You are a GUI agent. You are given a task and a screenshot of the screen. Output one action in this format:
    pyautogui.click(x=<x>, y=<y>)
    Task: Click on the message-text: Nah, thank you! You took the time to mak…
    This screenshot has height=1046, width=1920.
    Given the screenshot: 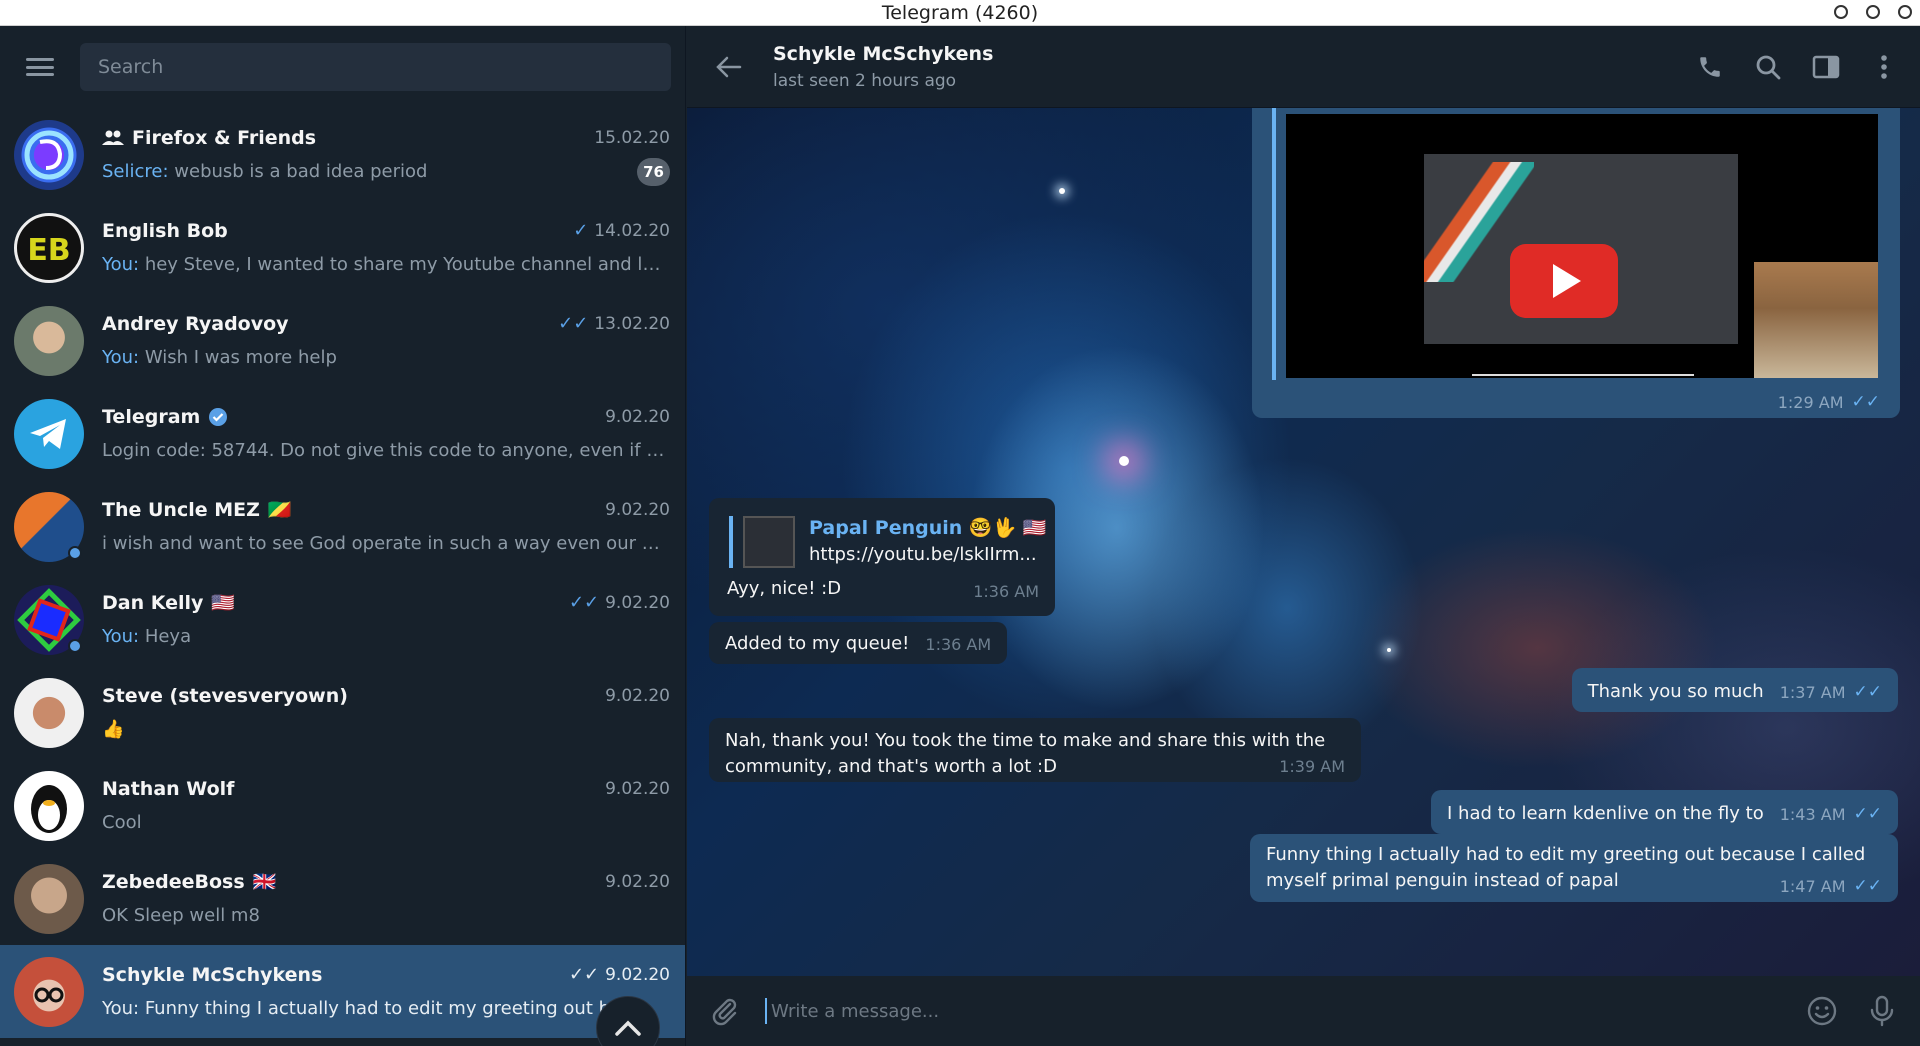 What is the action you would take?
    pyautogui.click(x=1025, y=753)
    